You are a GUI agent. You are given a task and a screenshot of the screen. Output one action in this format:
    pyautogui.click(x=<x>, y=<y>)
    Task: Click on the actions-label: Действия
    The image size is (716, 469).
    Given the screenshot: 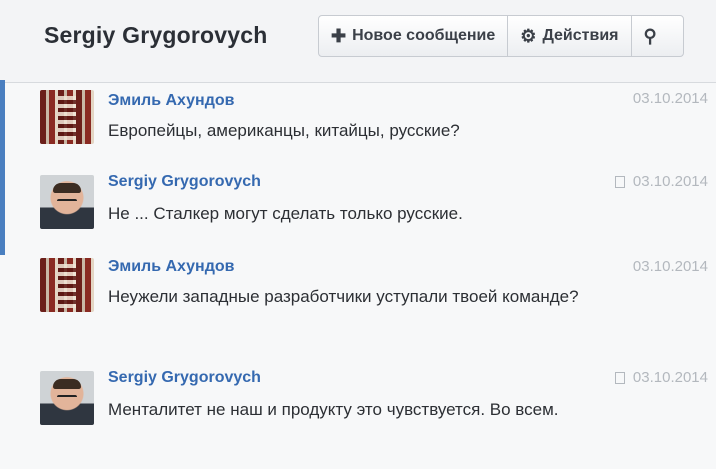 What is the action you would take?
    pyautogui.click(x=580, y=35)
    